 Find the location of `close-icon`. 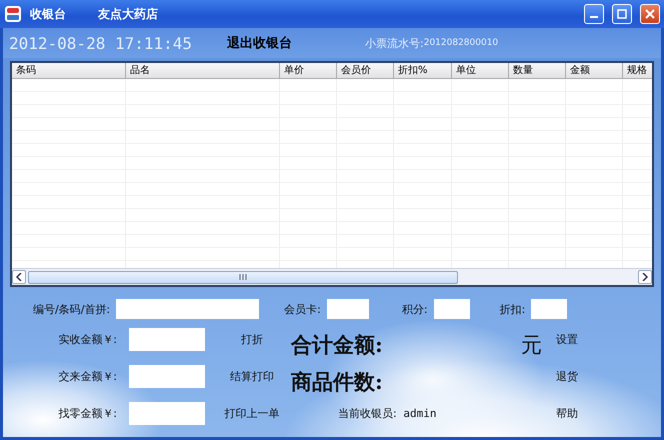

close-icon is located at coordinates (650, 14).